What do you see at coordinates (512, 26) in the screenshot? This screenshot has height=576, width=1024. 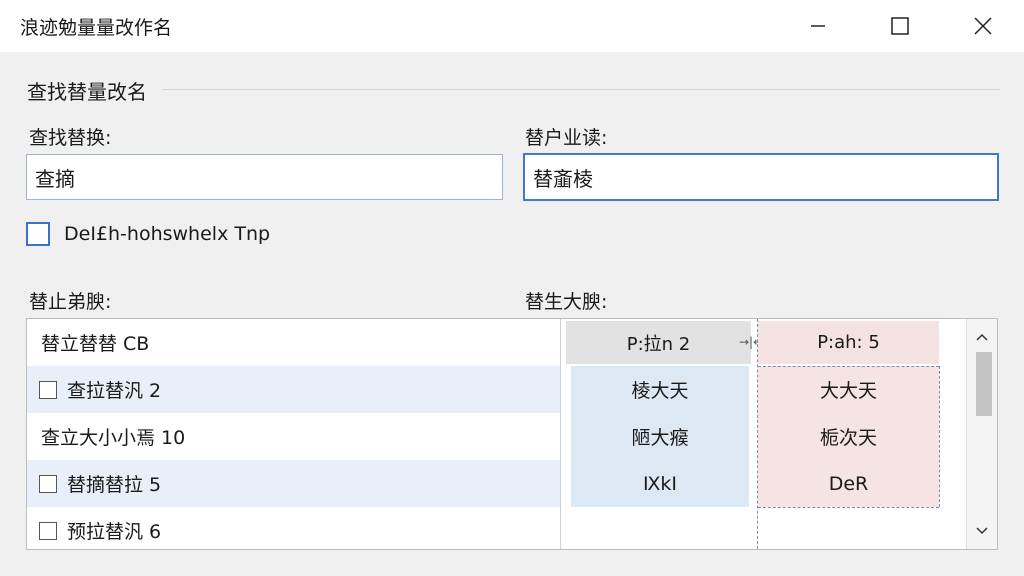 I see `title-bar: 浪迹勉量量改作名` at bounding box center [512, 26].